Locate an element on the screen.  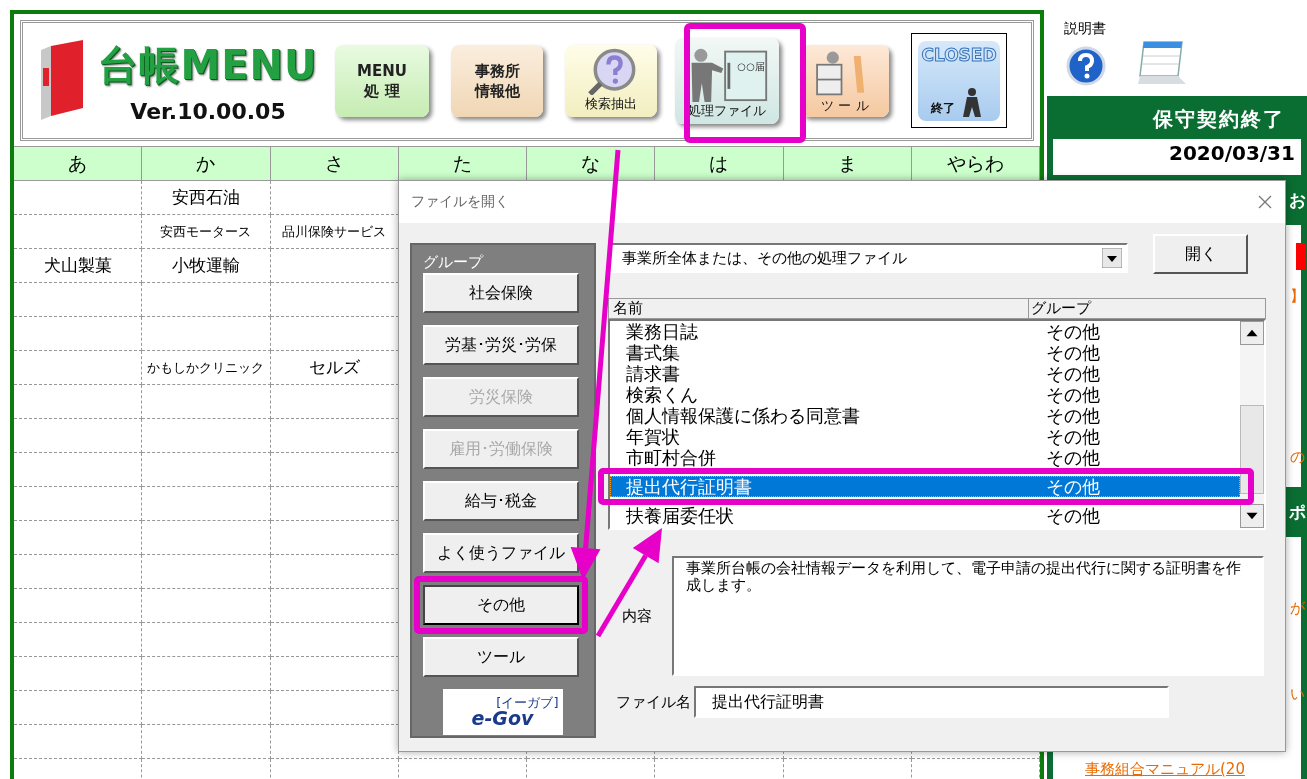
file-row: 市町村合併 その他 is located at coordinates (925, 457).